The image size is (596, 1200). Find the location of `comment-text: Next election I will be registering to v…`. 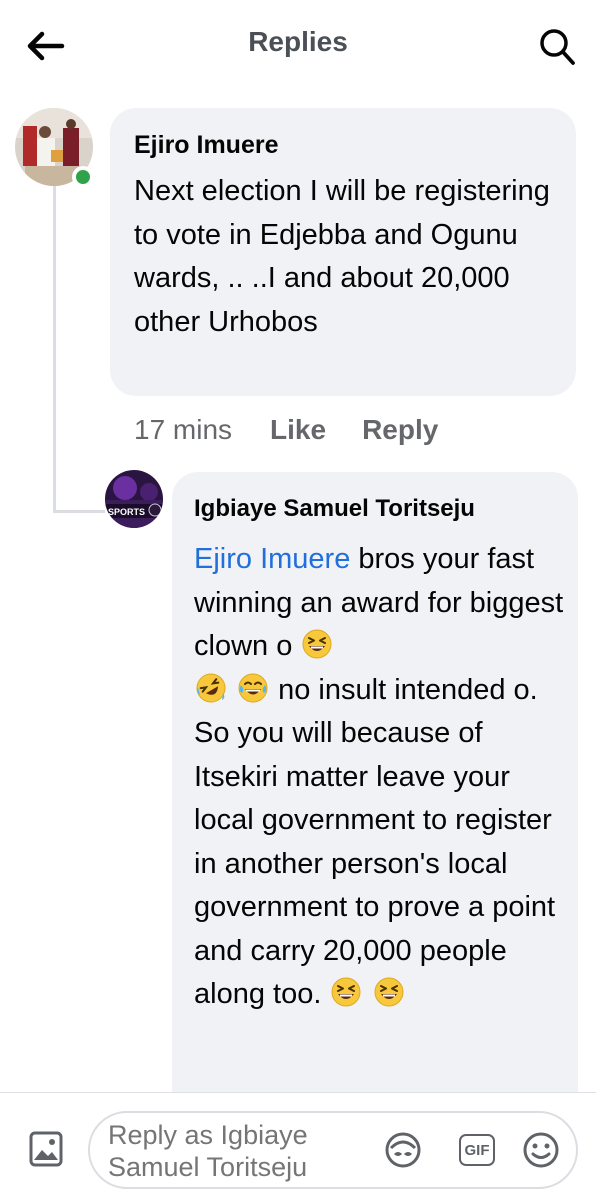

comment-text: Next election I will be registering to v… is located at coordinates (342, 256).